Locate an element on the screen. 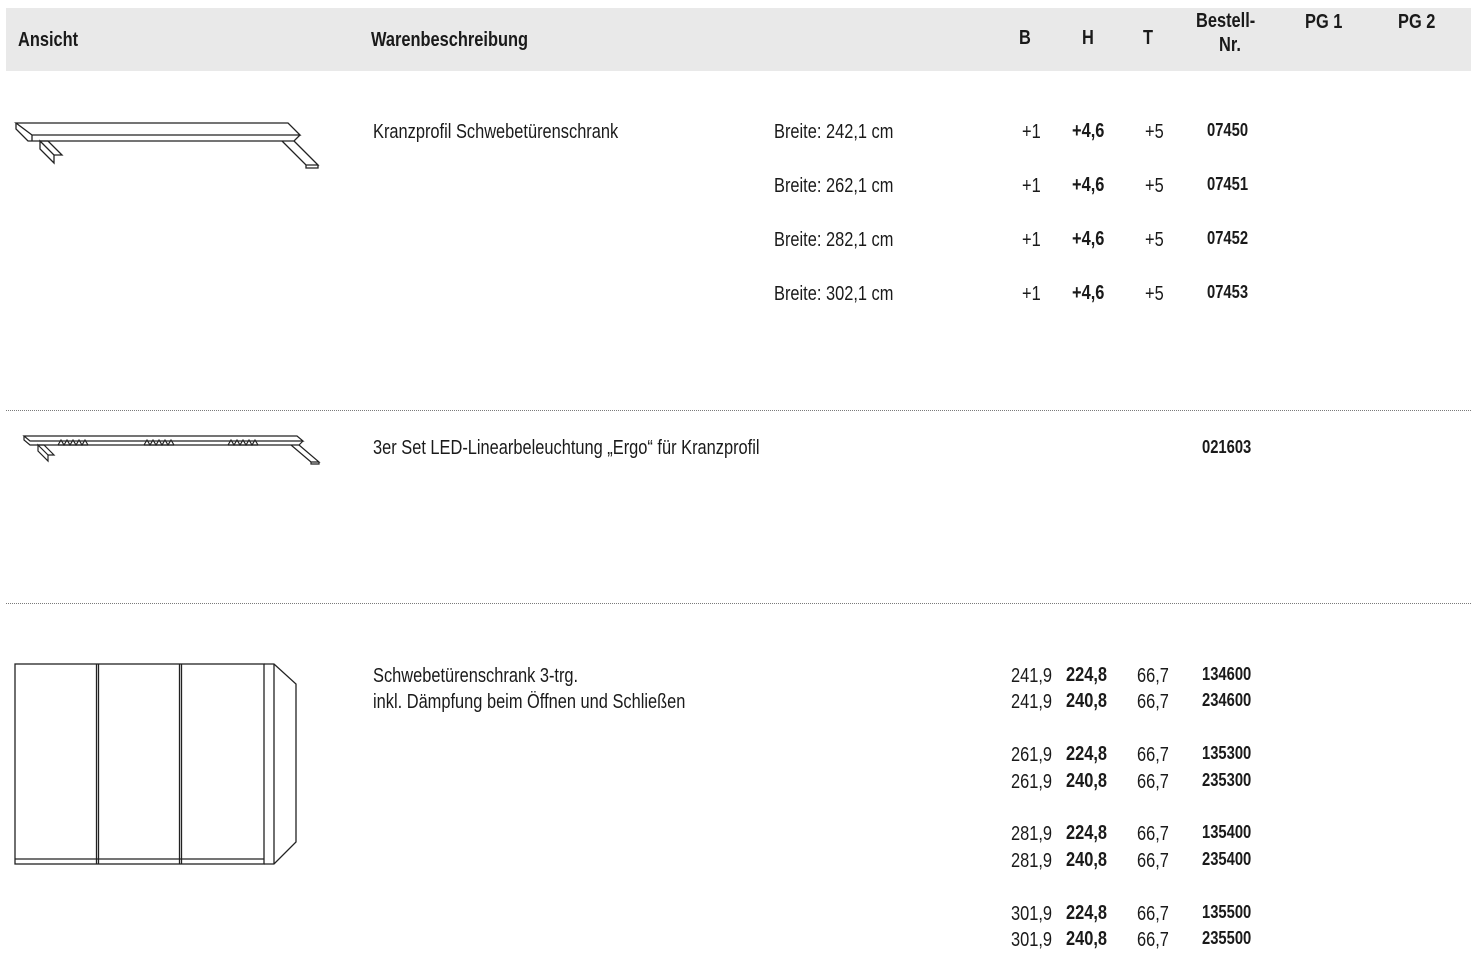 The width and height of the screenshot is (1471, 956). header-pg2: PG 2 is located at coordinates (1417, 22).